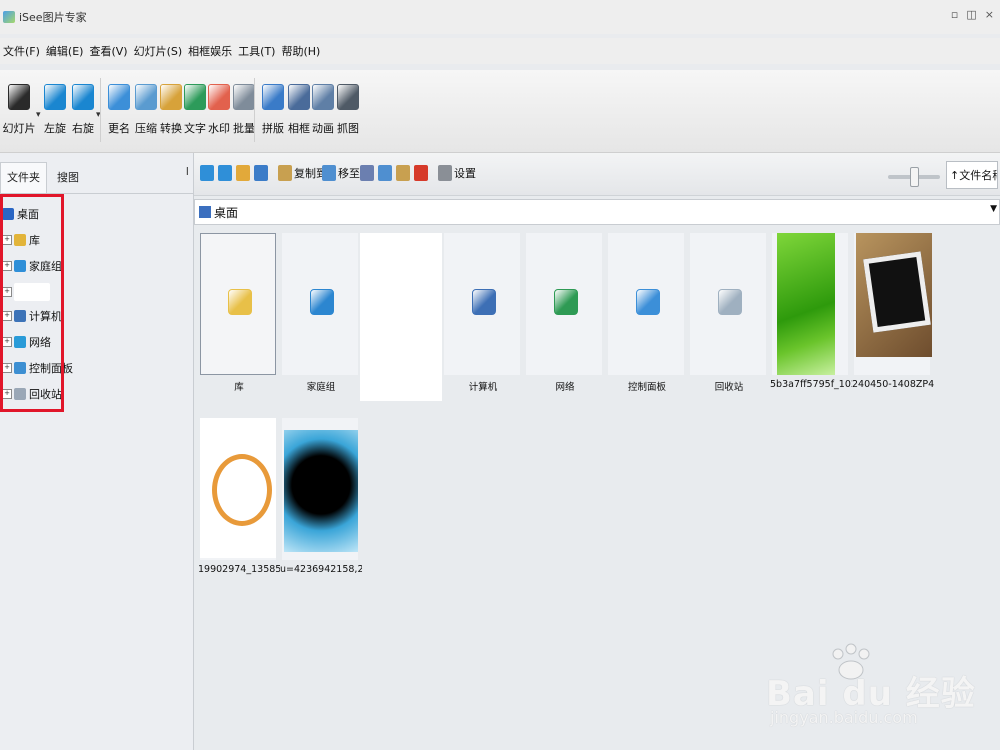 This screenshot has height=750, width=1000. Describe the element at coordinates (844, 717) in the screenshot. I see `watermark-sub: jingyan.baidu.com` at that location.